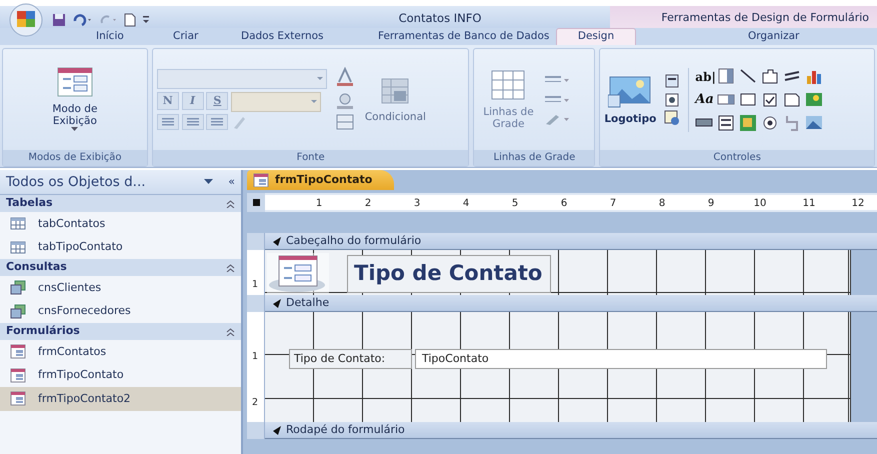 The image size is (877, 454). What do you see at coordinates (770, 99) in the screenshot?
I see `checkbox-icon` at bounding box center [770, 99].